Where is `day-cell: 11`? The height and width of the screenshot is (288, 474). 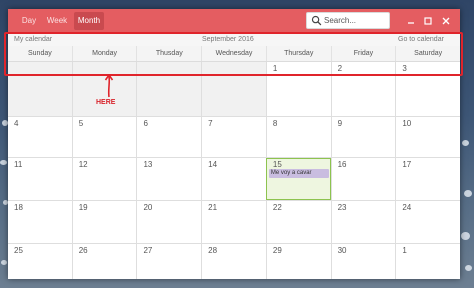
day-cell: 11 is located at coordinates (40, 179).